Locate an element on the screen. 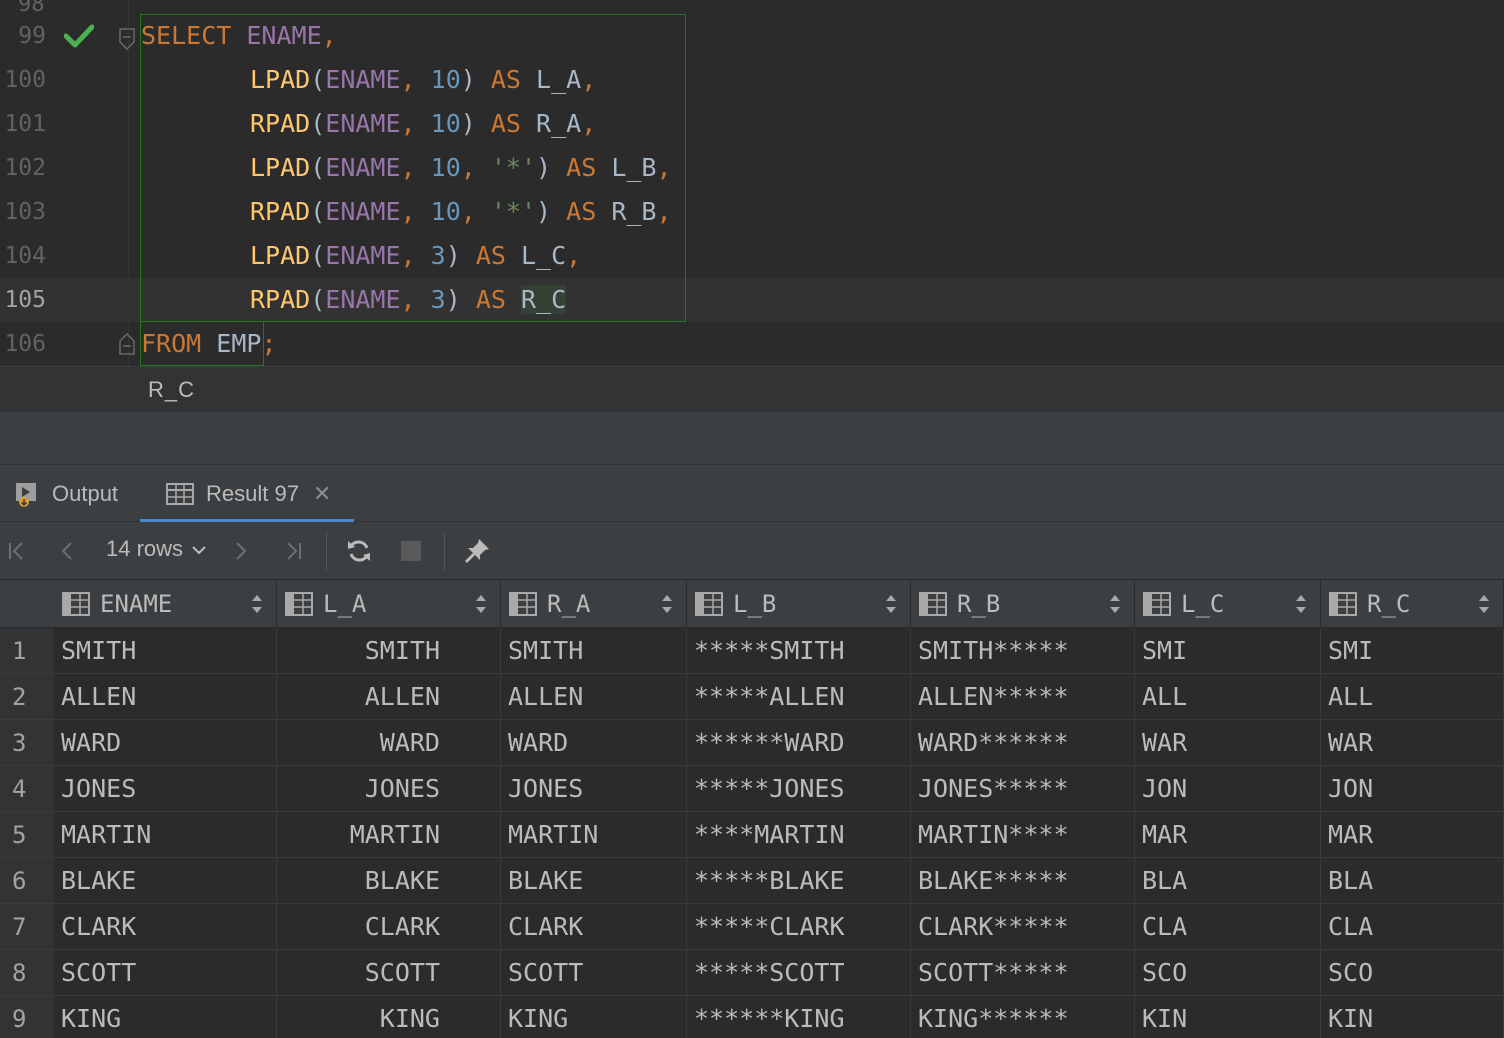  table-cell: KING****** is located at coordinates (1023, 1017).